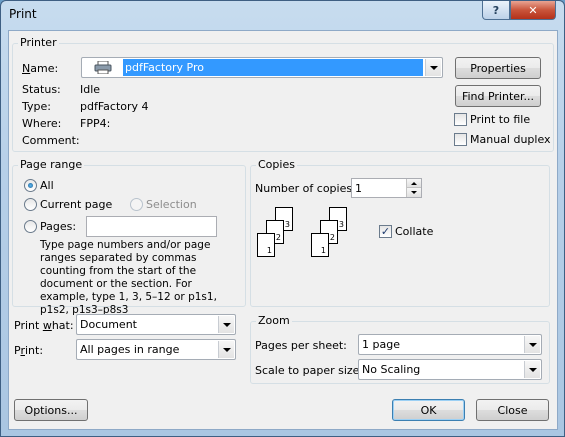 Image resolution: width=565 pixels, height=437 pixels. What do you see at coordinates (51, 164) in the screenshot?
I see `page-range-label: Page range` at bounding box center [51, 164].